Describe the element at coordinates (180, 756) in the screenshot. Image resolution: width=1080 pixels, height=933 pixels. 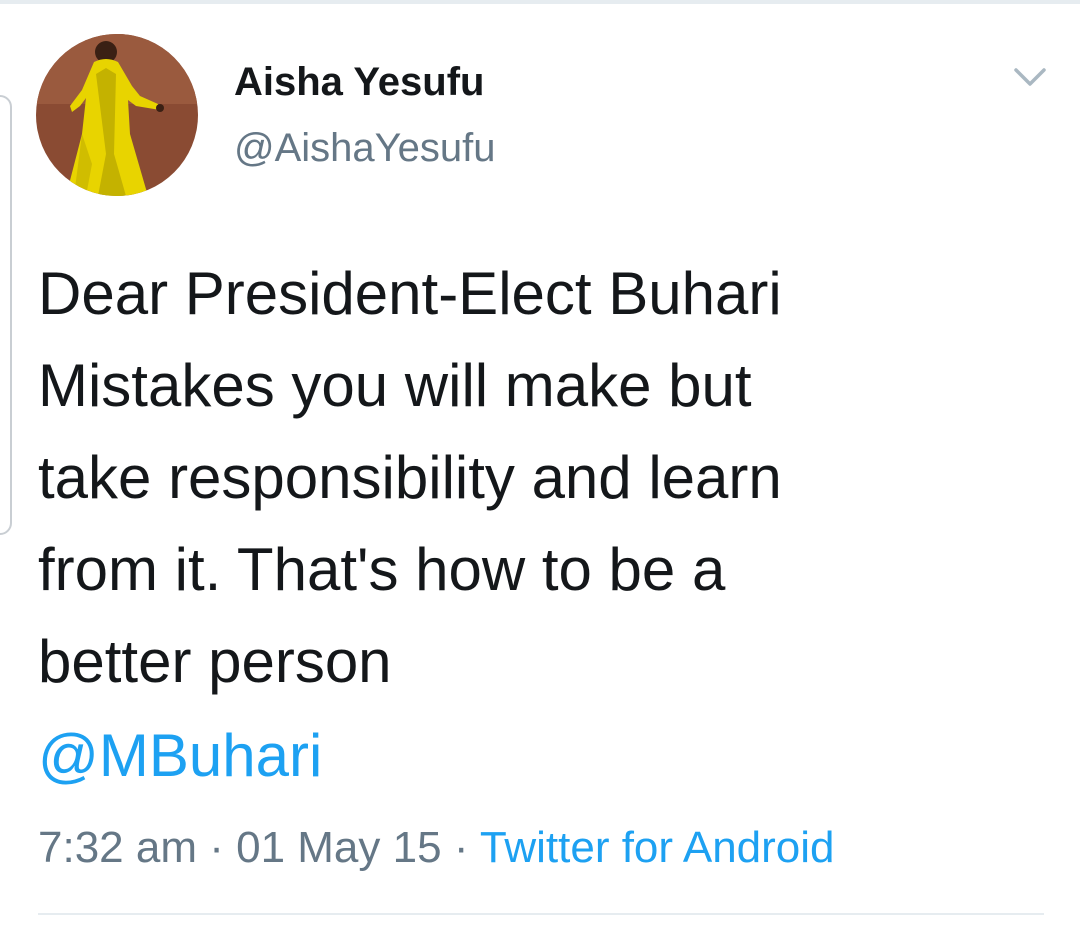
I see `mention-link: @MBuhari` at that location.